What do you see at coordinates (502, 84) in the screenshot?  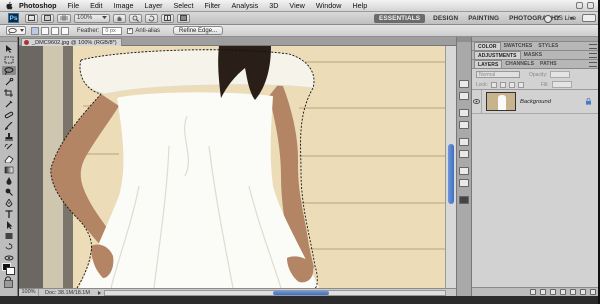 I see `lock-image-button` at bounding box center [502, 84].